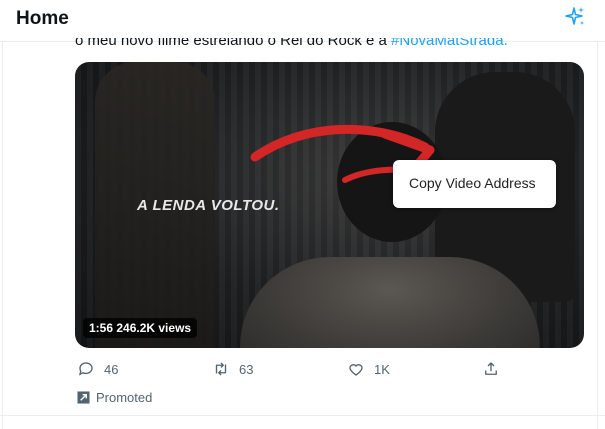 Image resolution: width=605 pixels, height=429 pixels. What do you see at coordinates (302, 21) in the screenshot?
I see `timeline-header: Home` at bounding box center [302, 21].